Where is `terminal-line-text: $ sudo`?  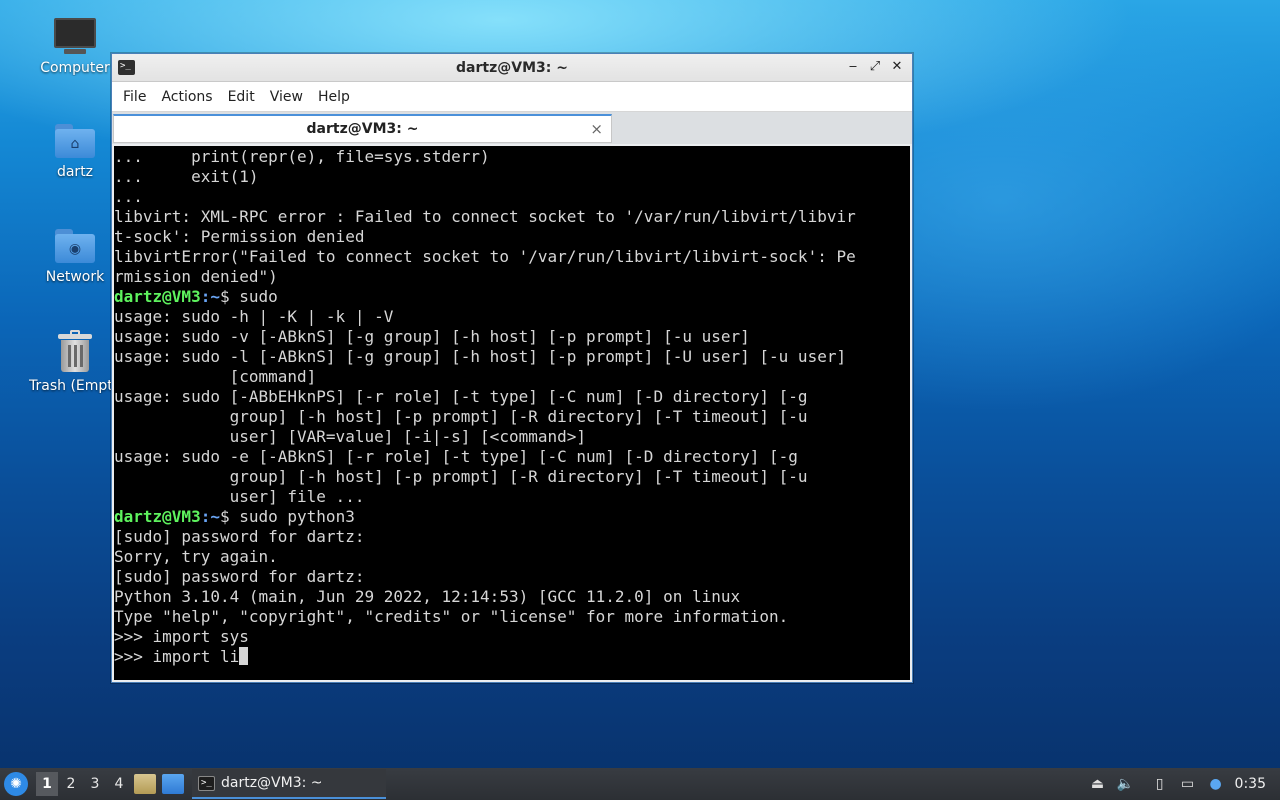
terminal-line-text: $ sudo is located at coordinates (248, 296).